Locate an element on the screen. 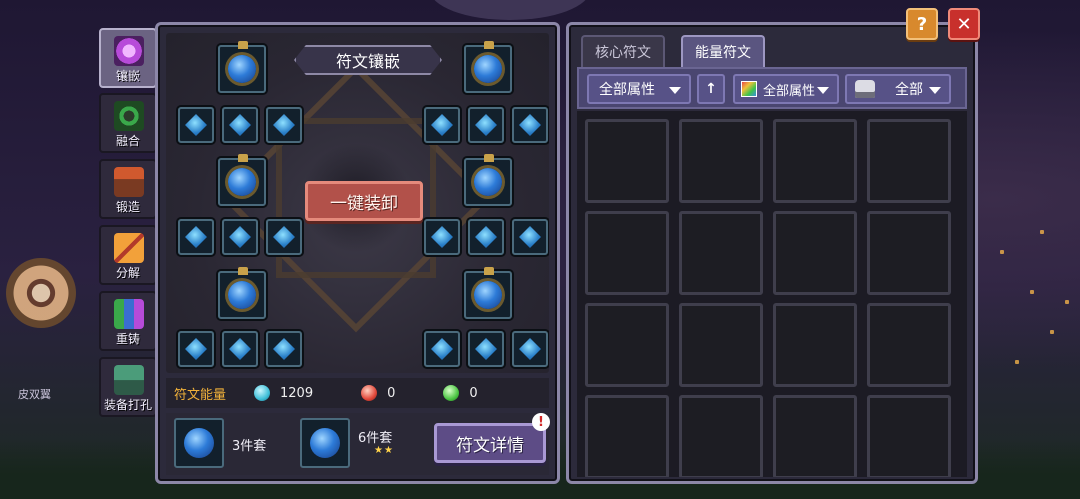  rune-inlay-icon is located at coordinates (129, 51).